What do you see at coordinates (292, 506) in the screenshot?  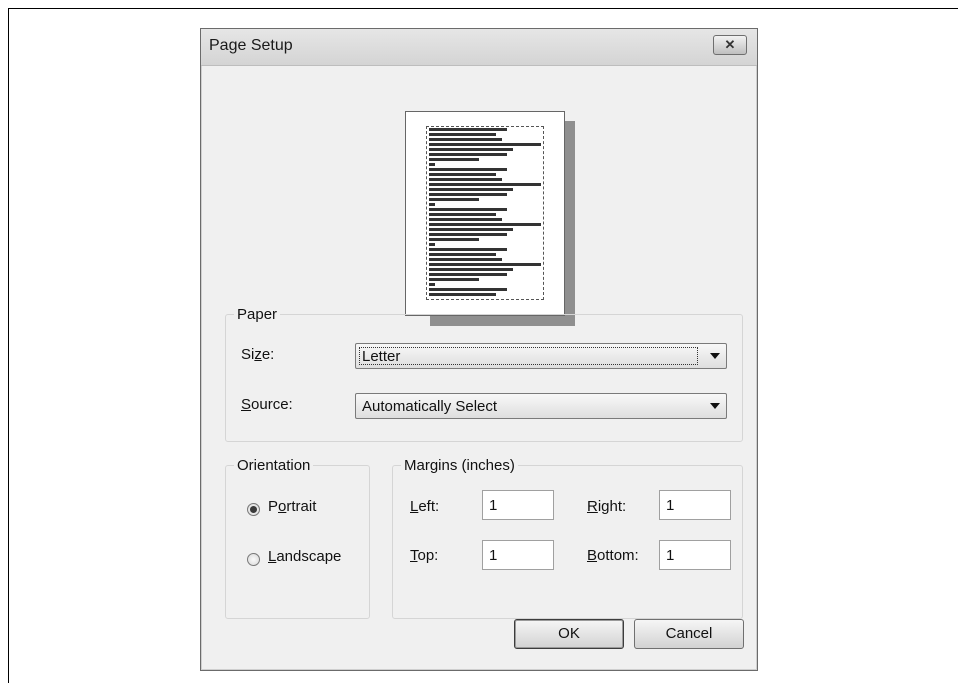 I see `portrait-label: Portrait` at bounding box center [292, 506].